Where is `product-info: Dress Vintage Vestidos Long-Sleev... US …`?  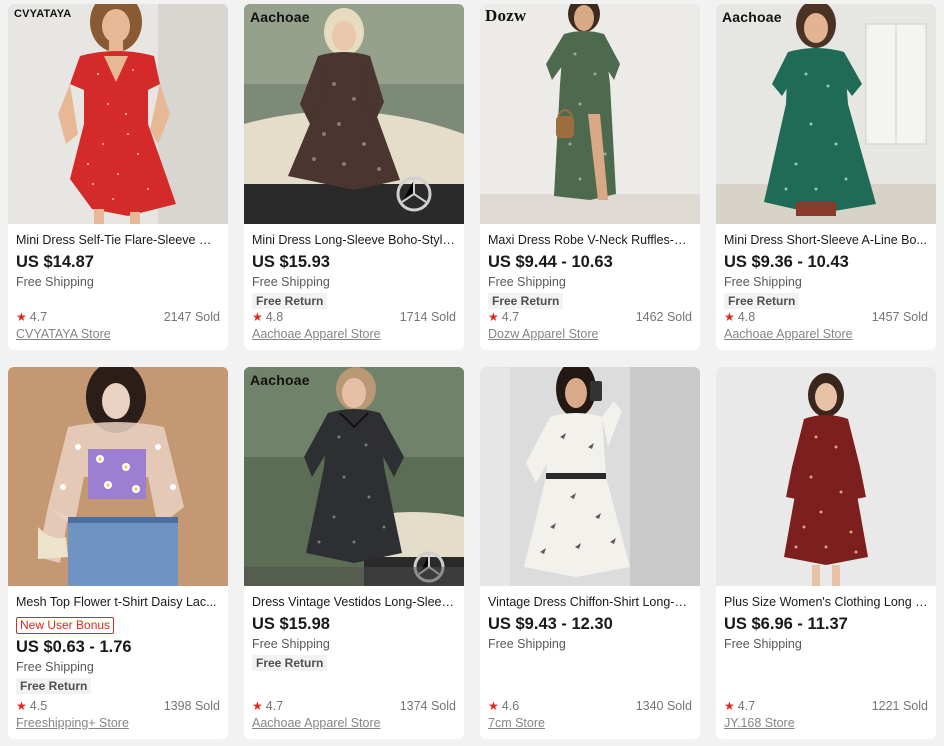
product-info: Dress Vintage Vestidos Long-Sleev... US … is located at coordinates (354, 633).